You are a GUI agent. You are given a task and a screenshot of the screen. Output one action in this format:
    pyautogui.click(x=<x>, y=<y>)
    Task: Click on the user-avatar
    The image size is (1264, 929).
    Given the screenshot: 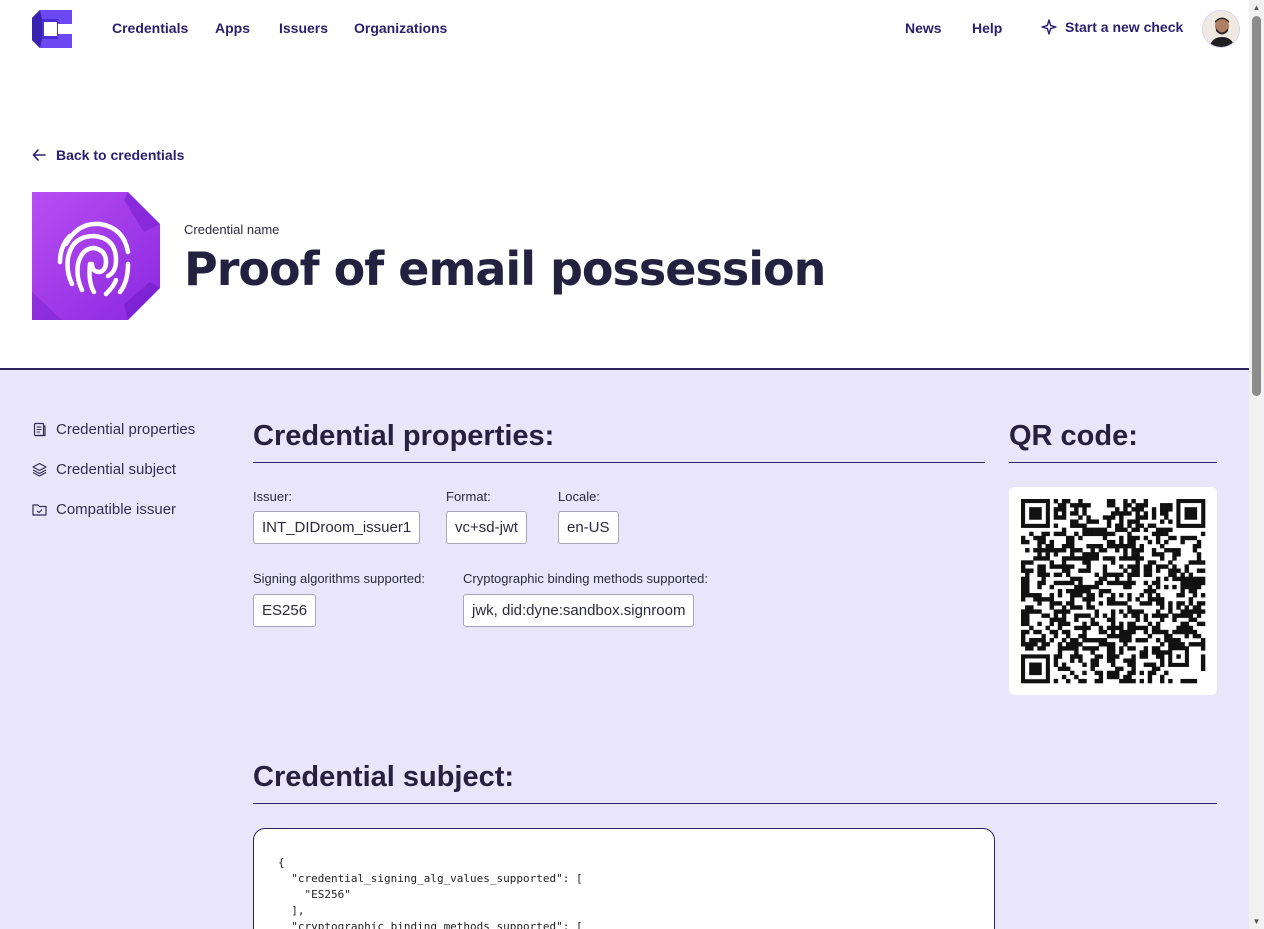 What is the action you would take?
    pyautogui.click(x=1221, y=29)
    